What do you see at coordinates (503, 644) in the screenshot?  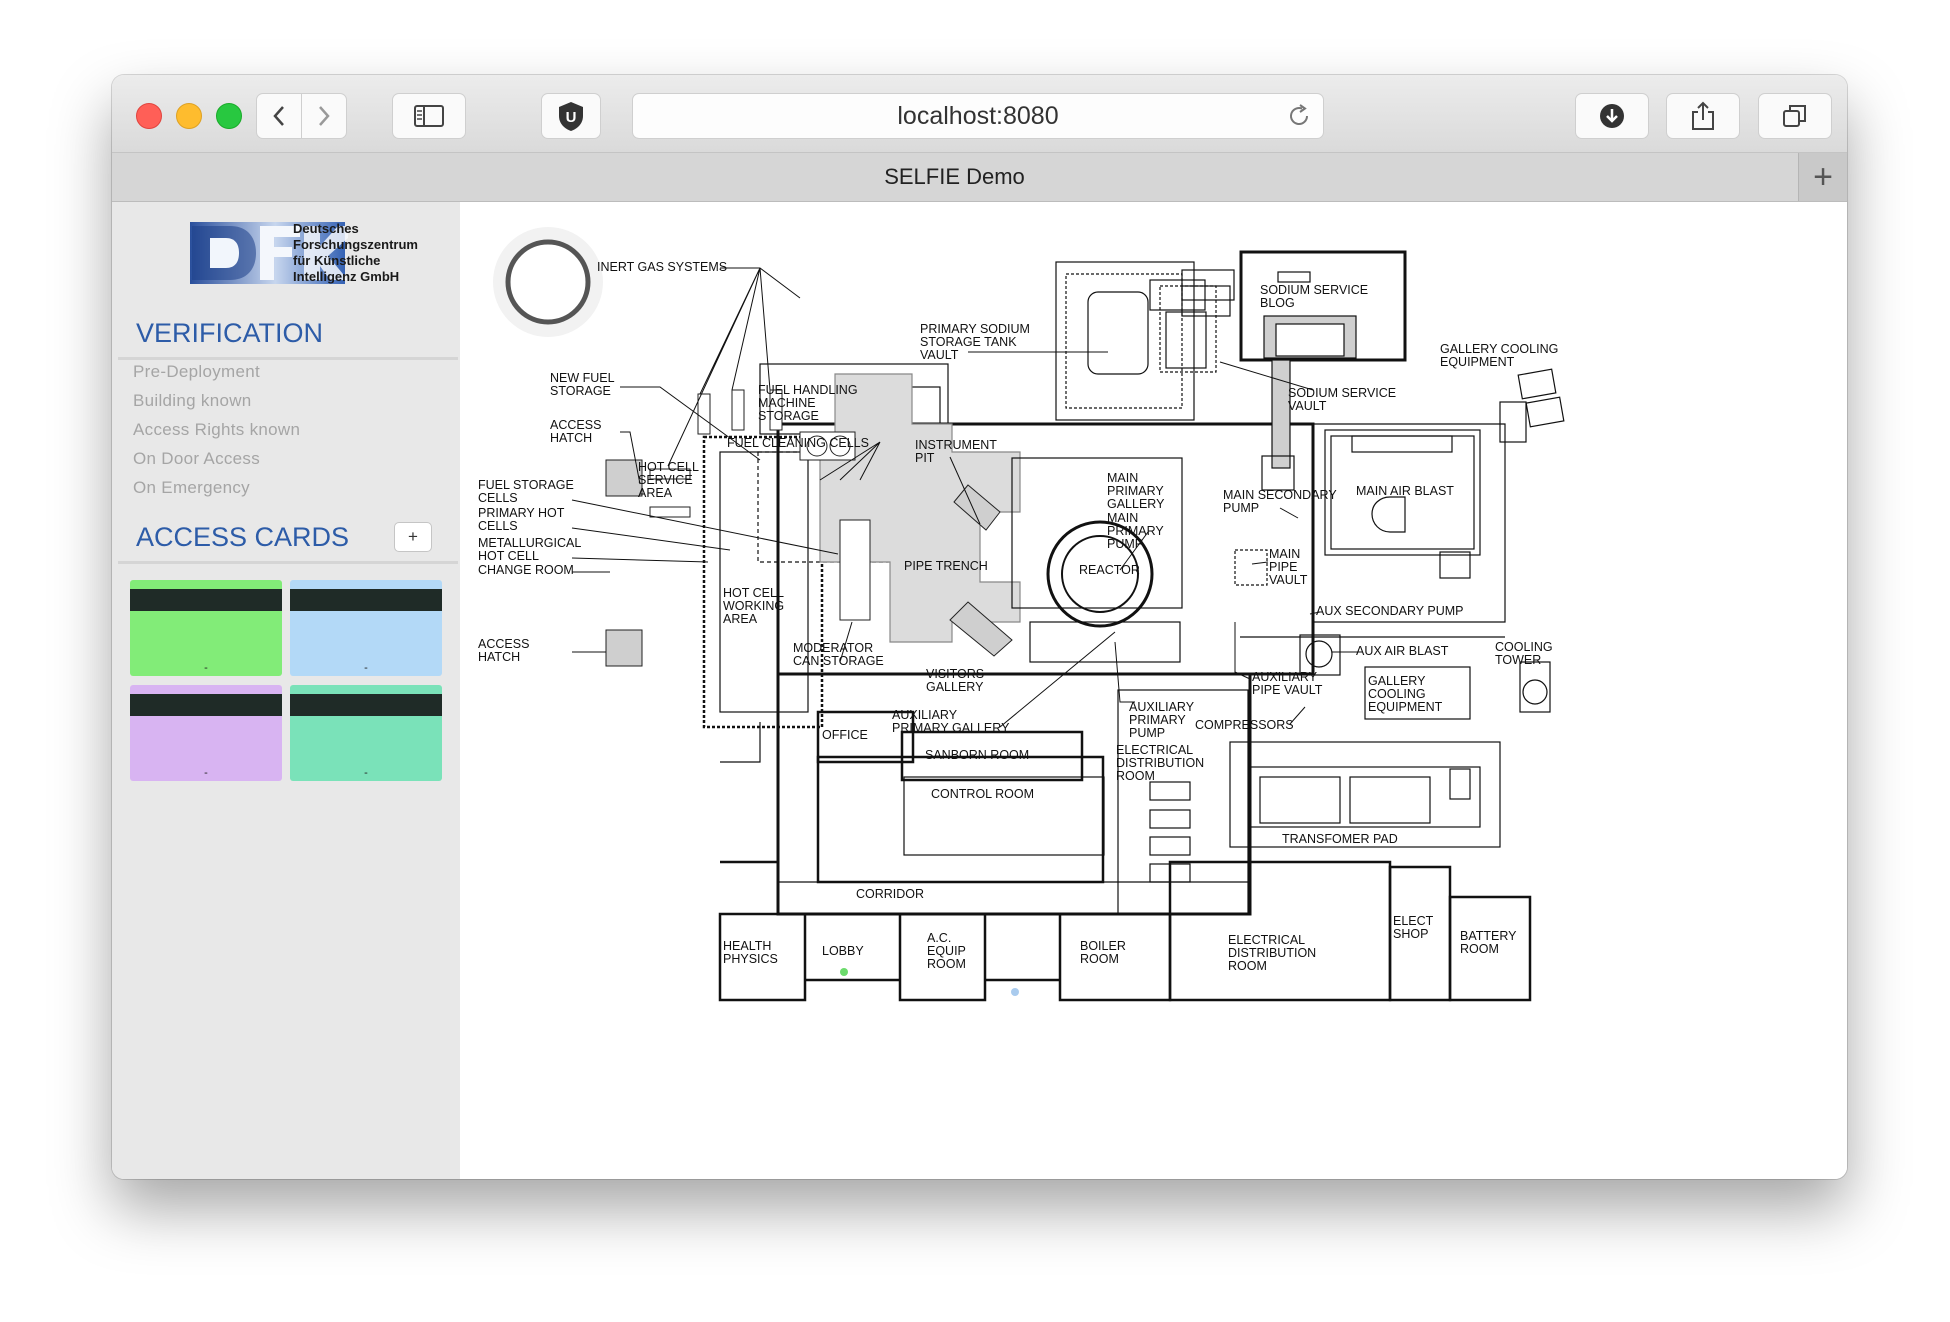 I see `label-access-hatch-lower: ACCESS` at bounding box center [503, 644].